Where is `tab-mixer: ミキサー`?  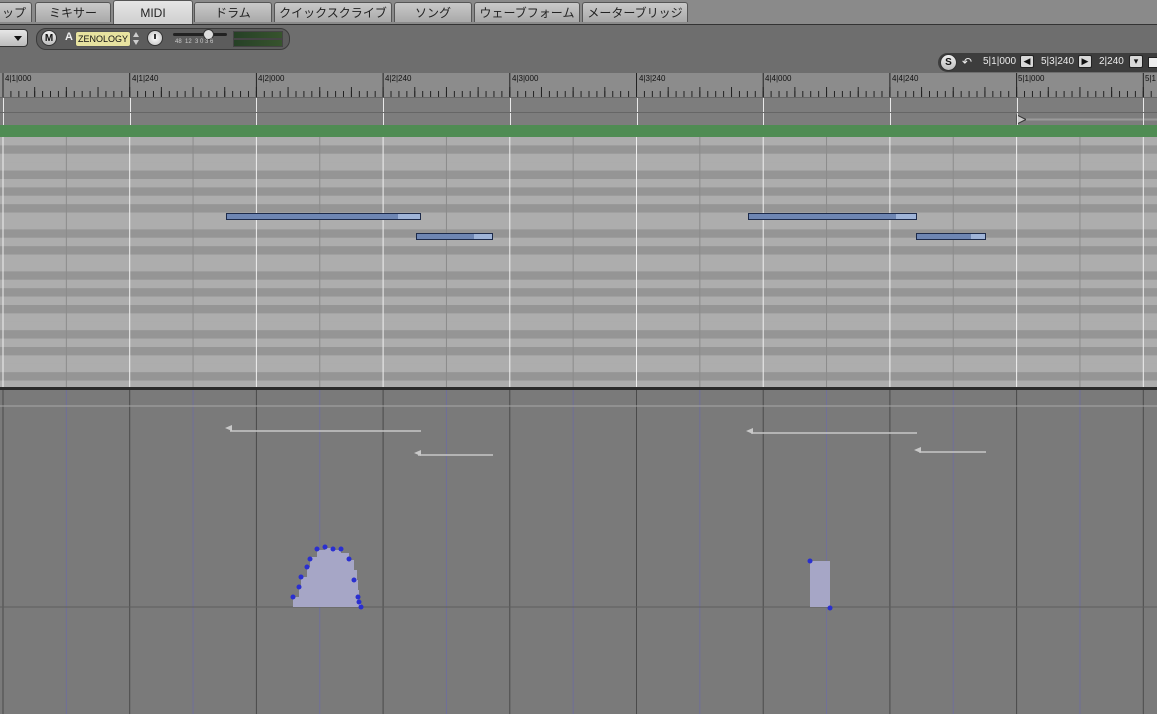 tab-mixer: ミキサー is located at coordinates (73, 12).